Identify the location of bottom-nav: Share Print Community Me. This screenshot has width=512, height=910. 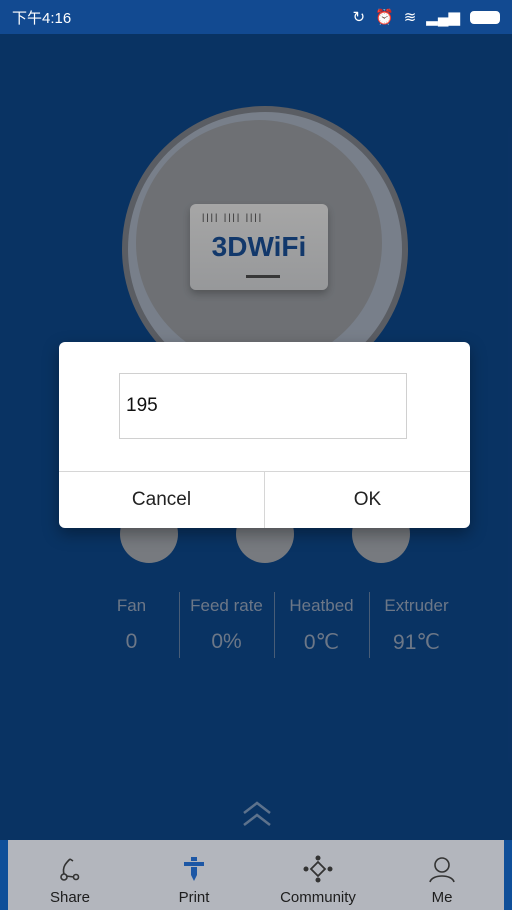
(256, 875).